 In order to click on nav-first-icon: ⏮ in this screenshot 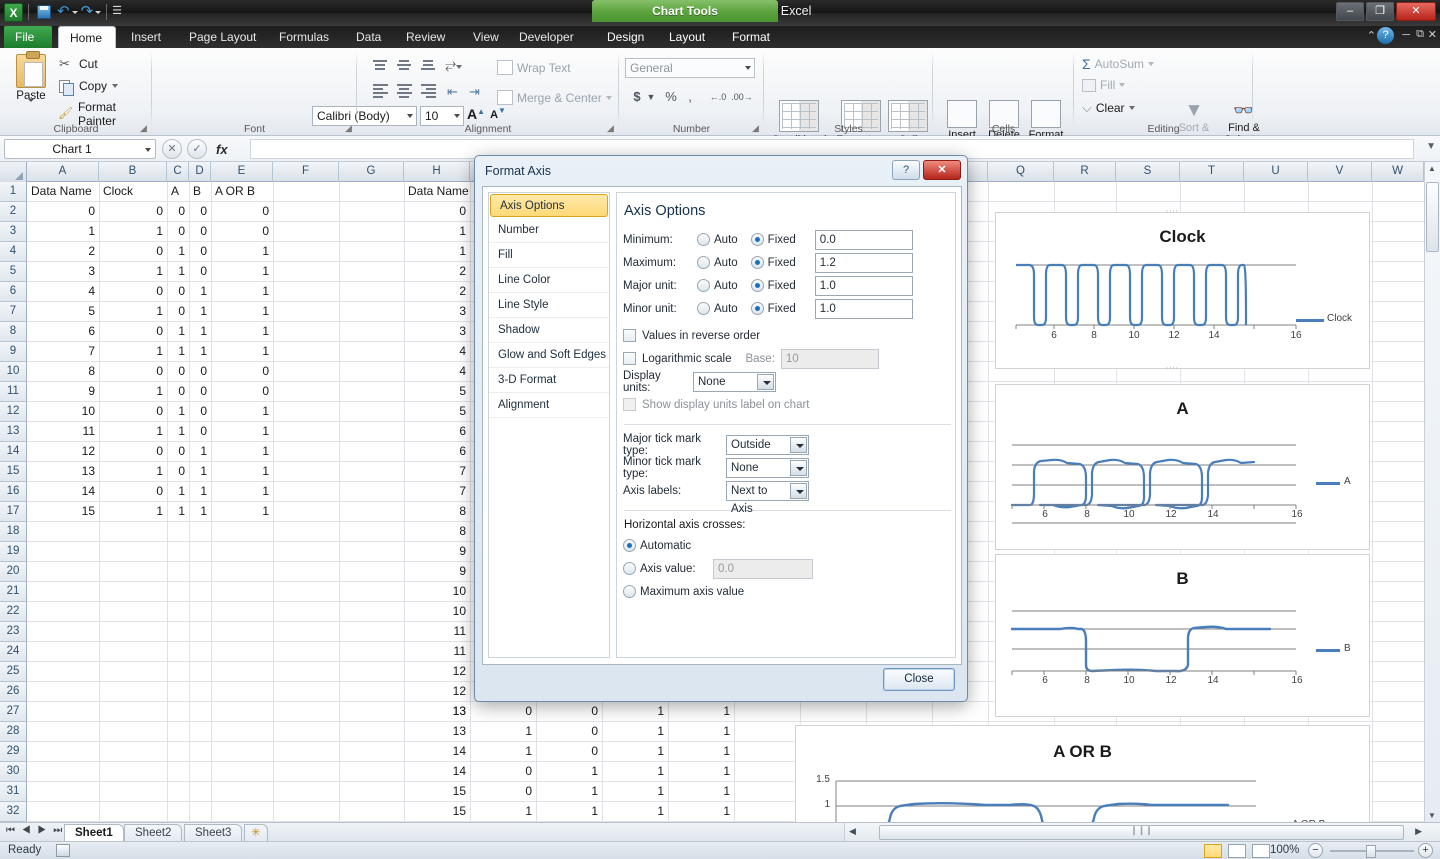, I will do `click(11, 830)`.